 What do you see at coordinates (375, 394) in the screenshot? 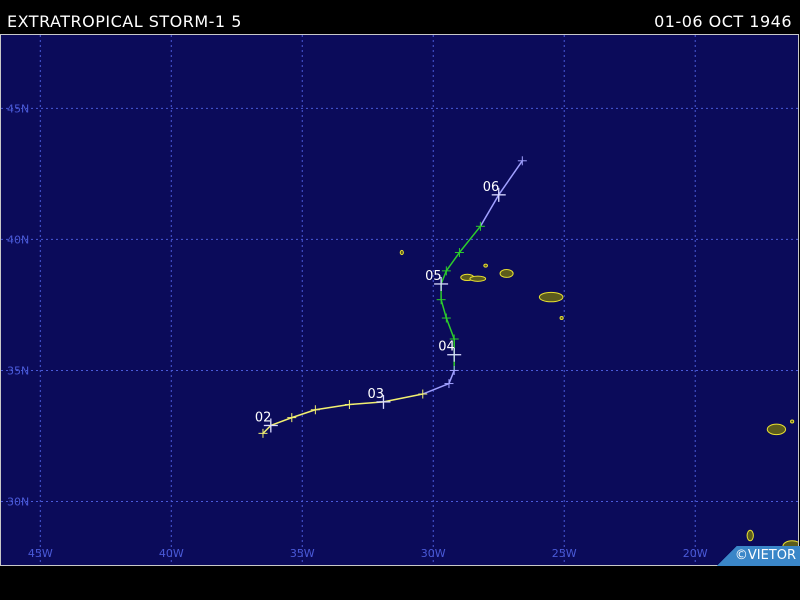
I see `day-label: 03` at bounding box center [375, 394].